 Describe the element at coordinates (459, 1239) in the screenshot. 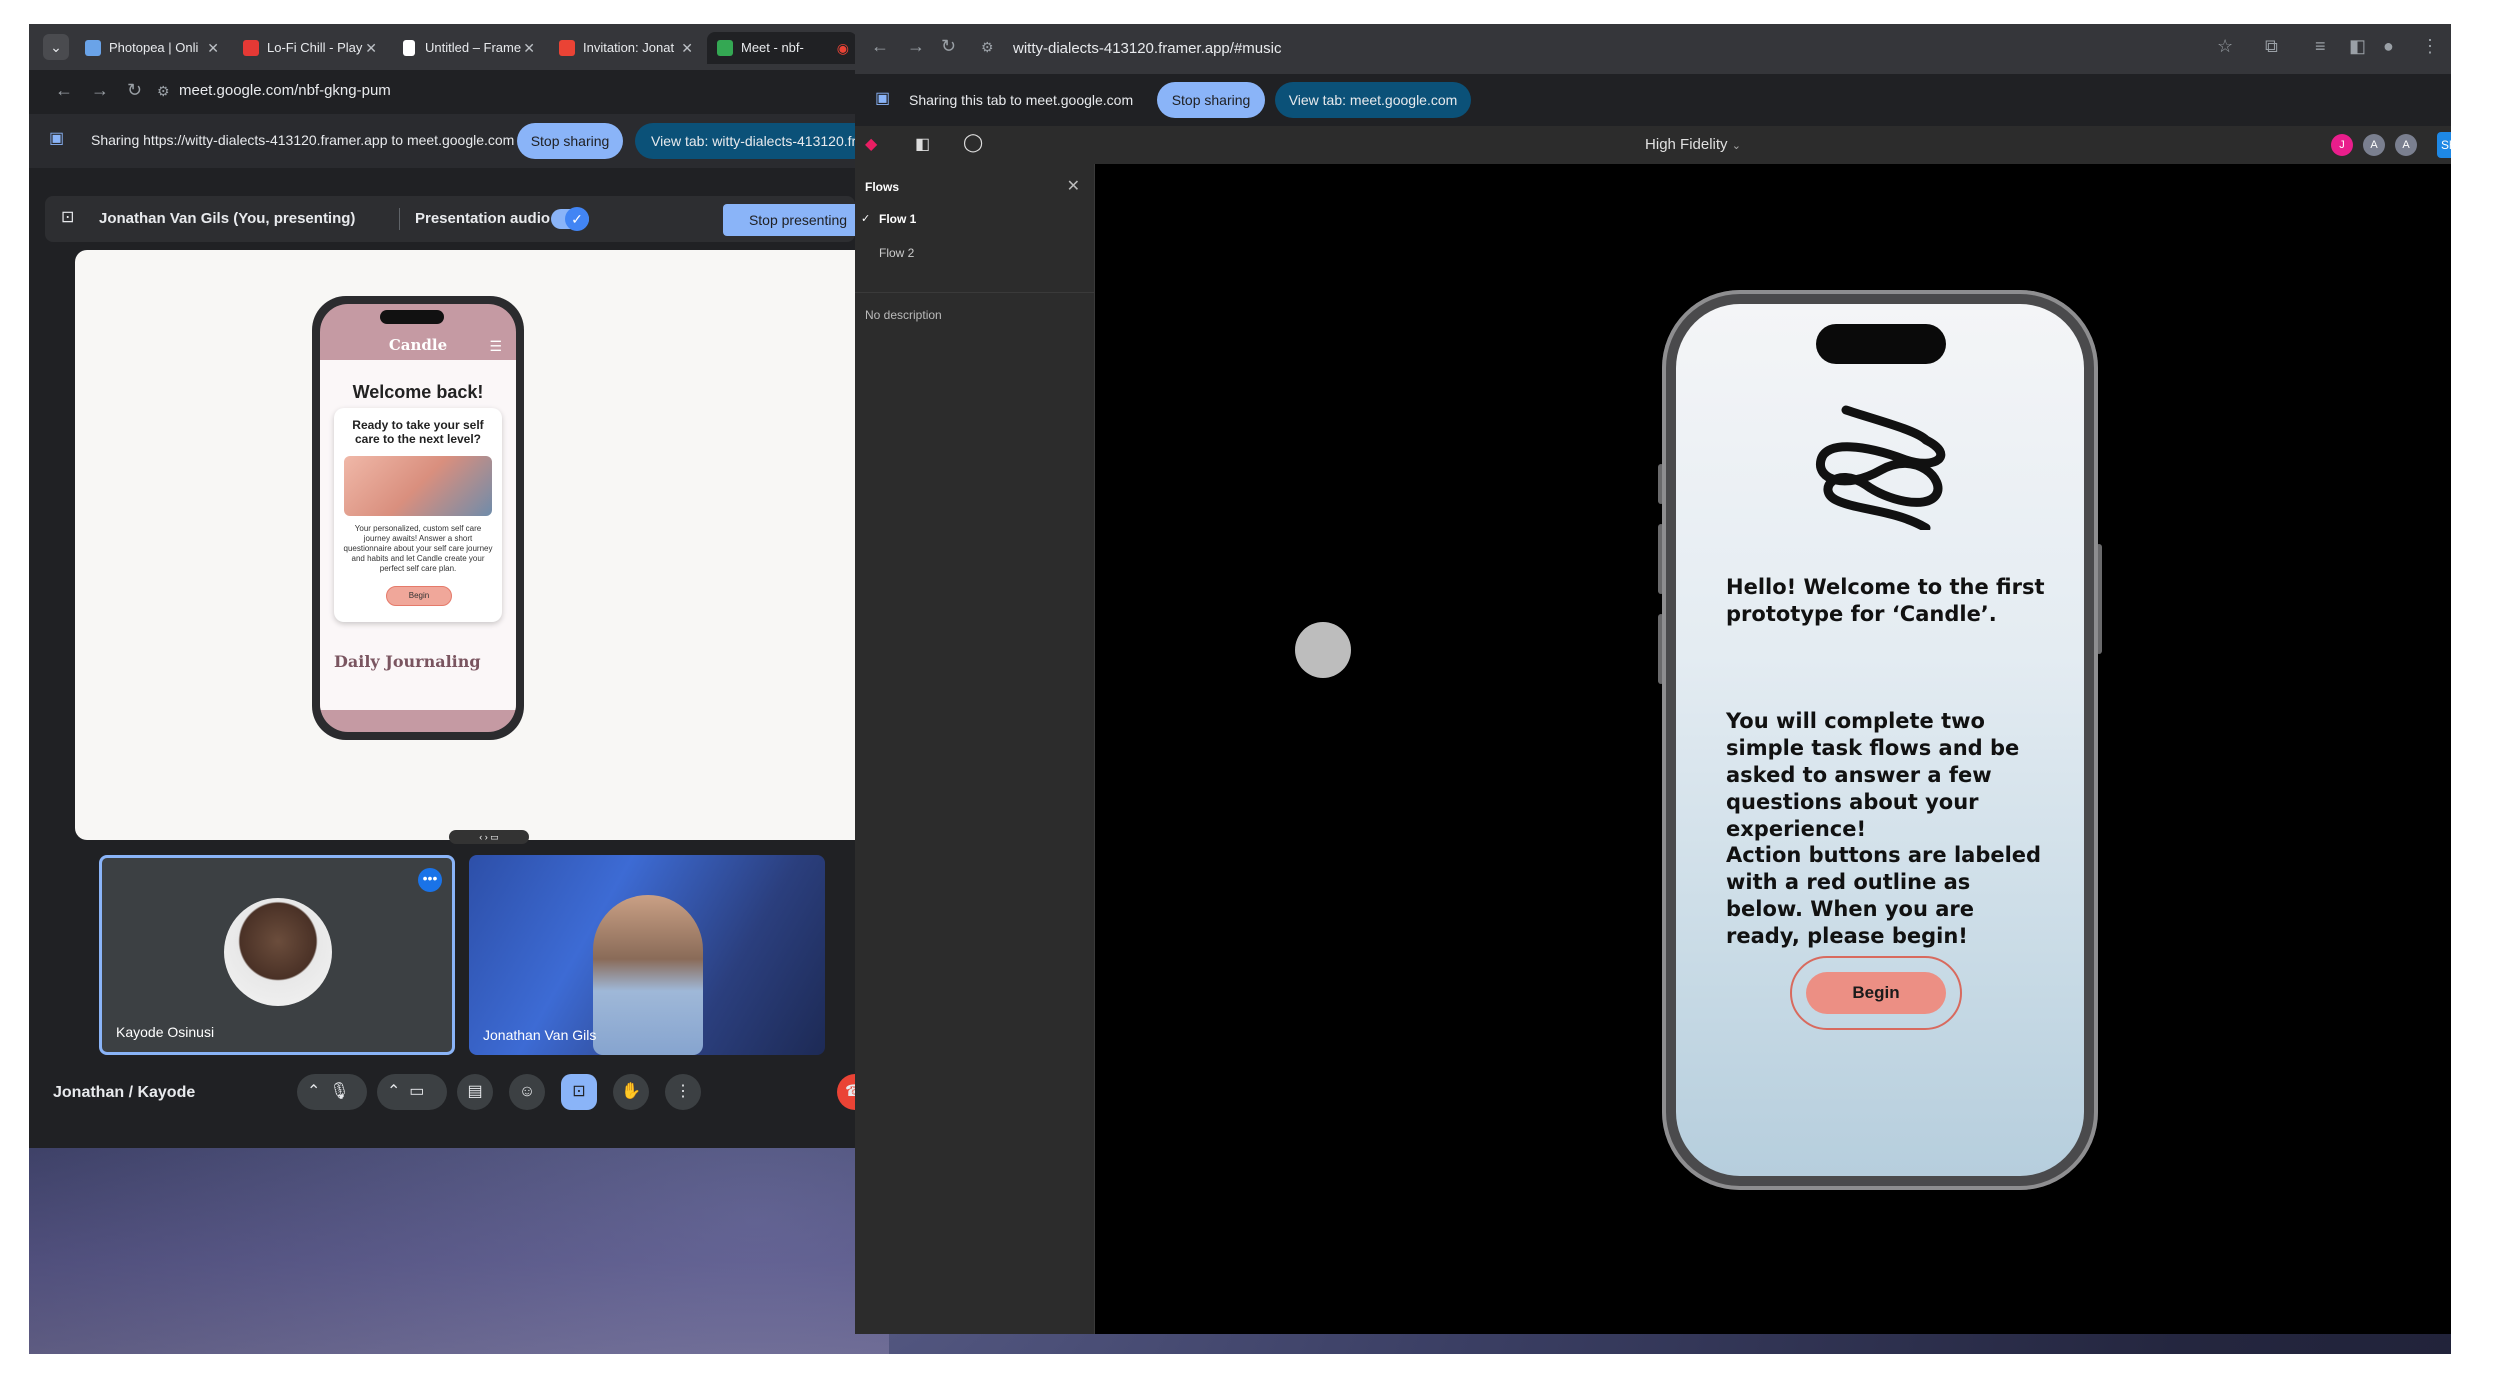

I see `wallpaper-glow` at that location.